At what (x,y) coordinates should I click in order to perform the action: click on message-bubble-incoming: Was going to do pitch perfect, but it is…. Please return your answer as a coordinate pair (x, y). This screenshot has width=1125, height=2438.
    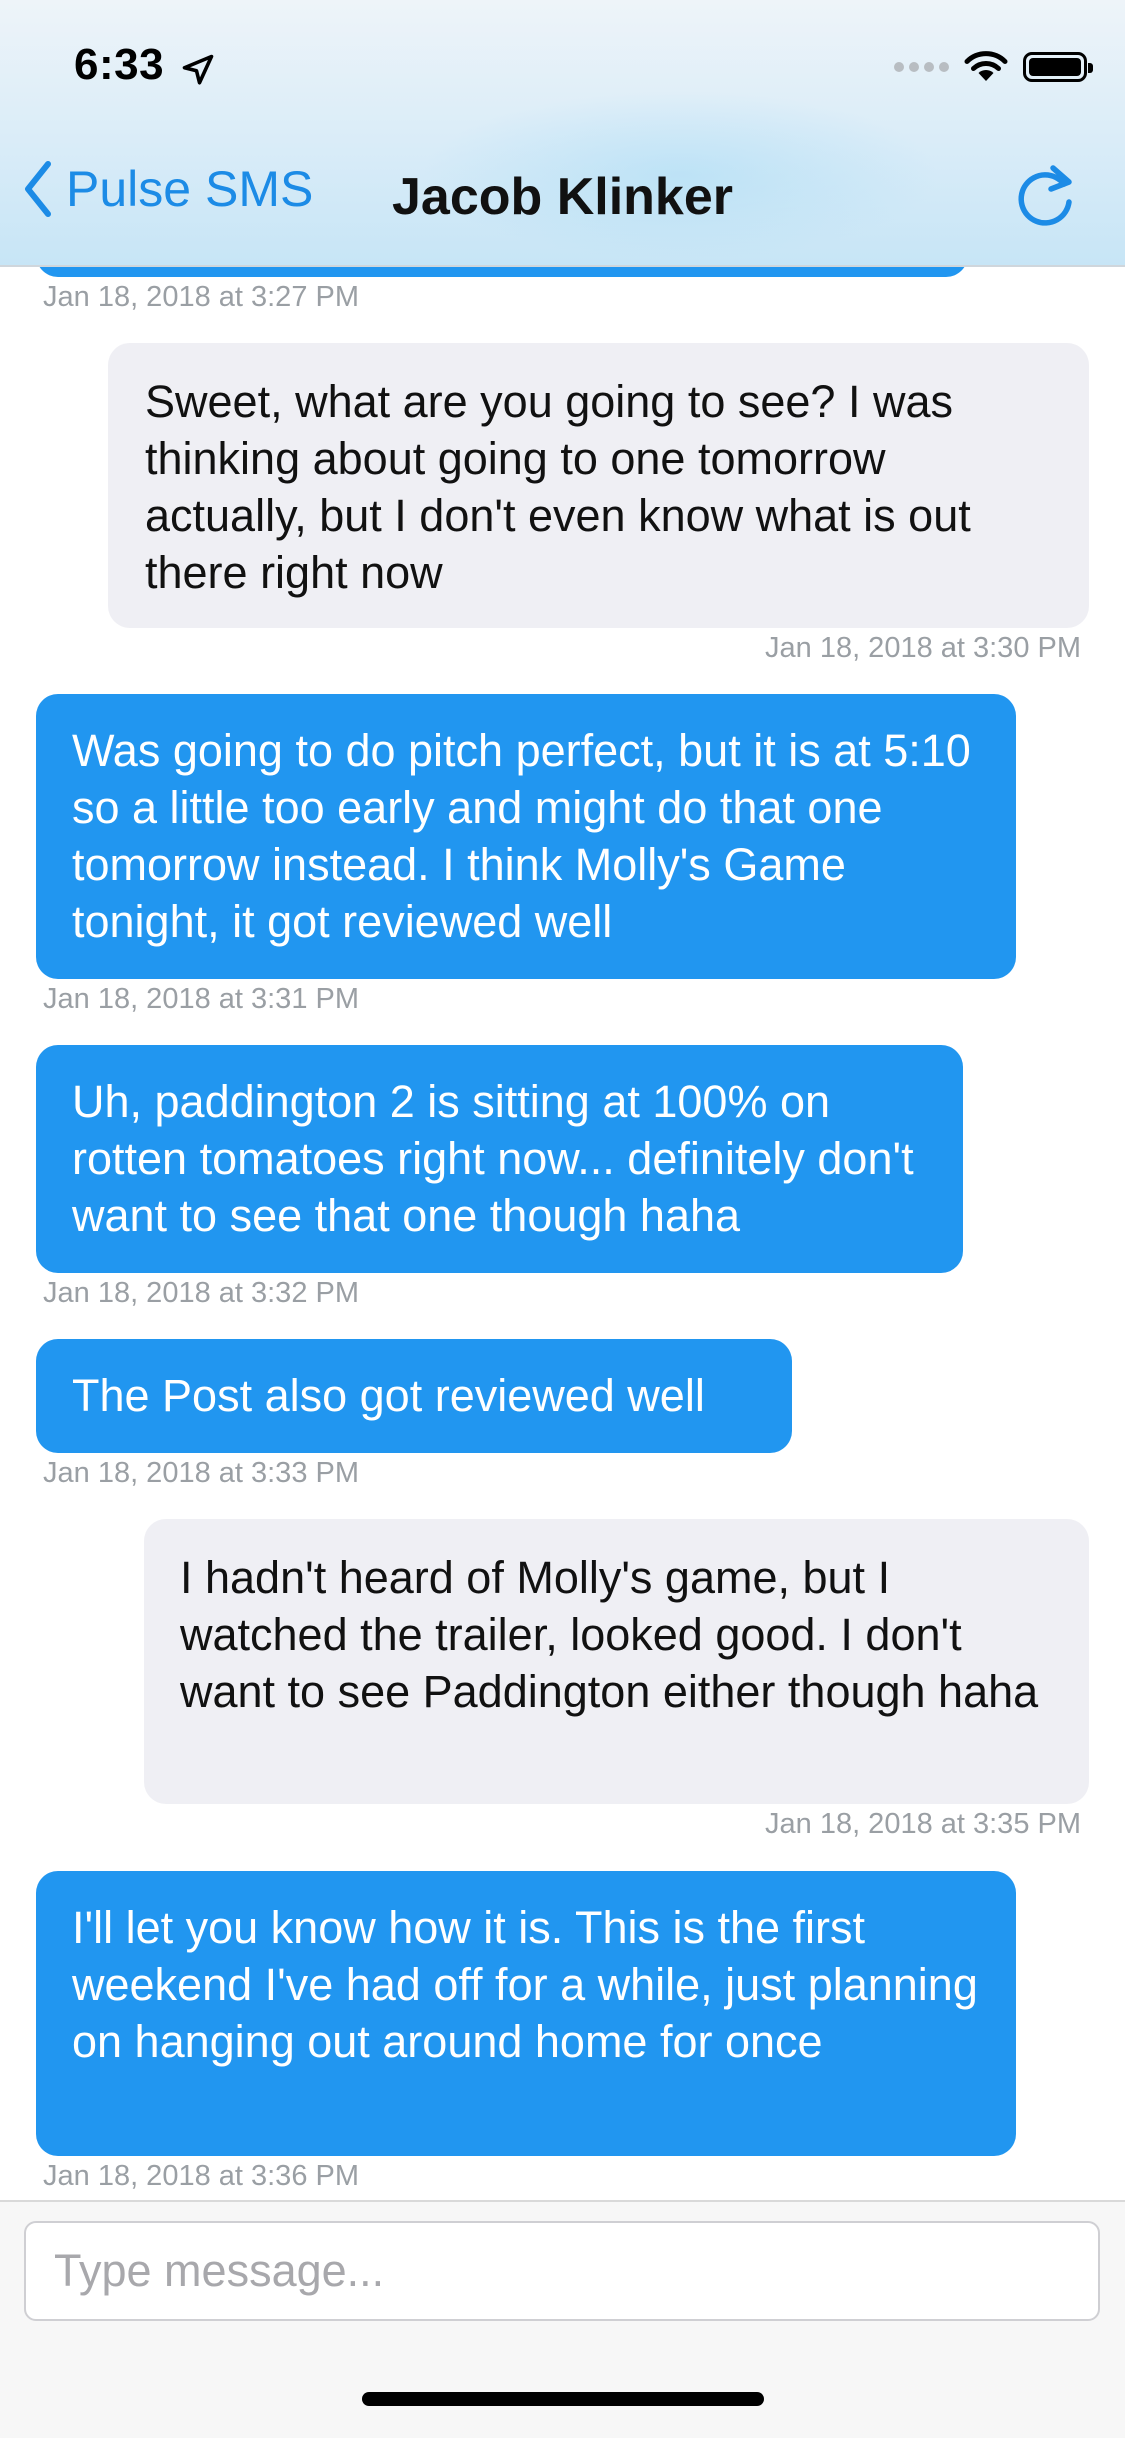
    Looking at the image, I should click on (526, 836).